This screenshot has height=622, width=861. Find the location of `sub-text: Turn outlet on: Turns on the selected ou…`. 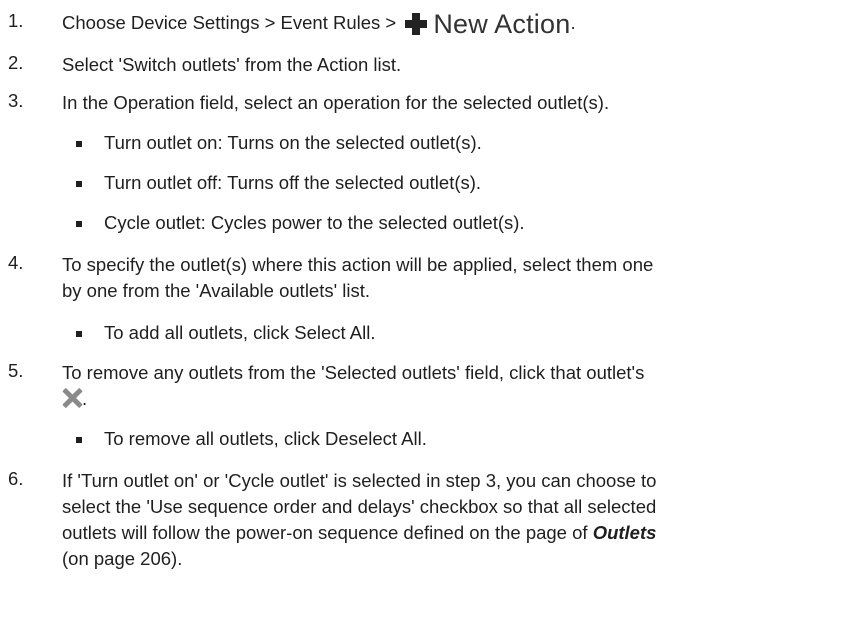

sub-text: Turn outlet on: Turns on the selected ou… is located at coordinates (293, 142).